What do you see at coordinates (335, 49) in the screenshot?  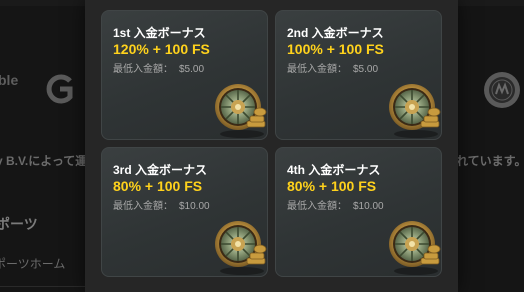 I see `bonus-card-offer: 100% + 100 FS` at bounding box center [335, 49].